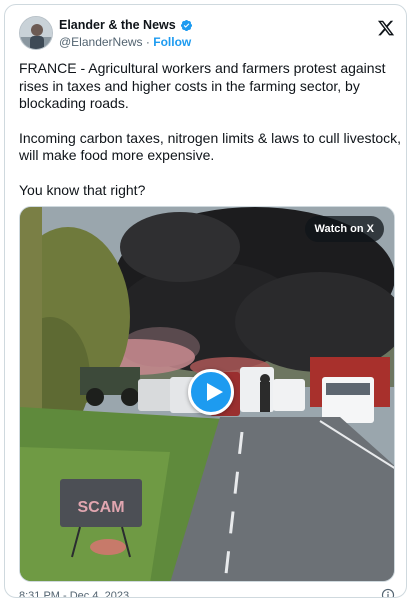  Describe the element at coordinates (207, 593) in the screenshot. I see `tweet-footer: 8:31 PM - Dec 4, 2023` at that location.